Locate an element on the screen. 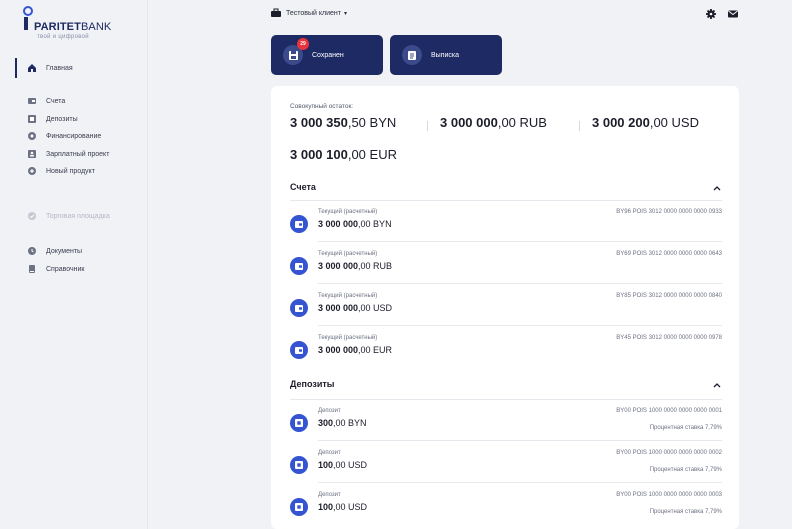  logo: PARITETBANK твой и цифровой is located at coordinates (76, 24).